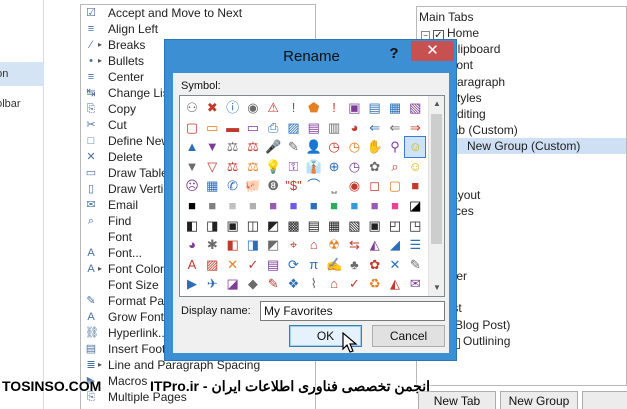  Describe the element at coordinates (314, 147) in the screenshot. I see `symbol-cell: 👤` at that location.